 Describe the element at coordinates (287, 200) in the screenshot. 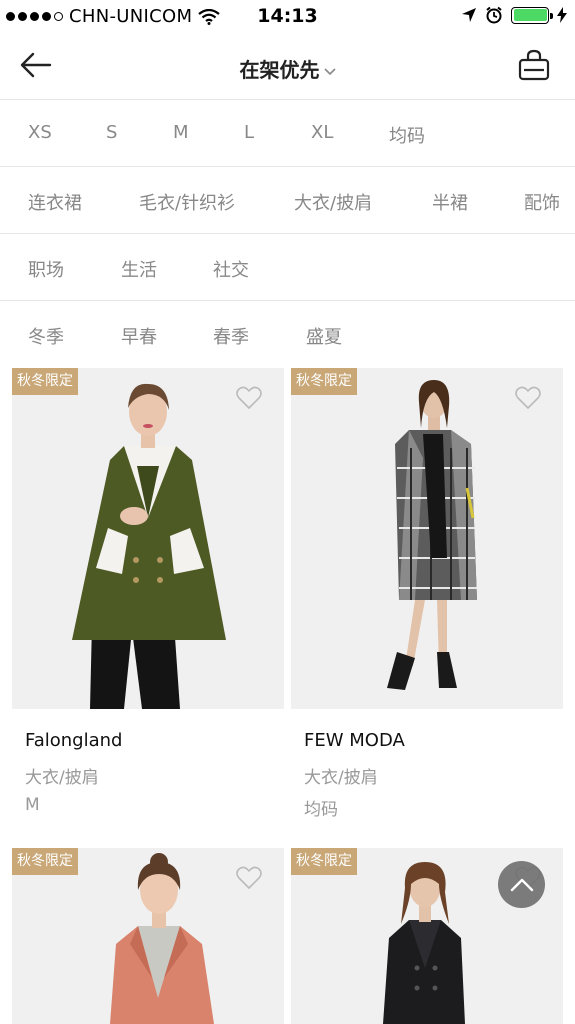

I see `category-filter-row: 连衣裙 毛衣/针织衫 大衣/披肩 半裙 配饰` at that location.